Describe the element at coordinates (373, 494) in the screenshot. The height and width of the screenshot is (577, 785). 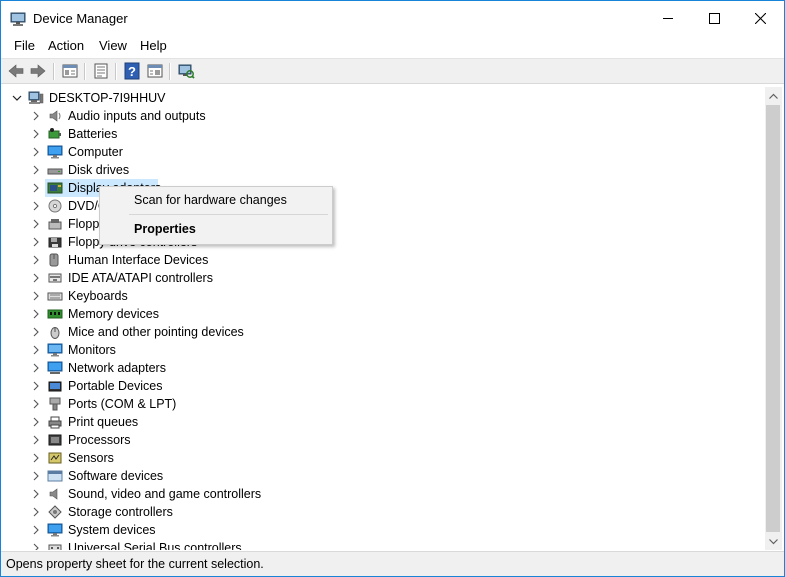
I see `tree-item: Sound, video and game controllers` at that location.